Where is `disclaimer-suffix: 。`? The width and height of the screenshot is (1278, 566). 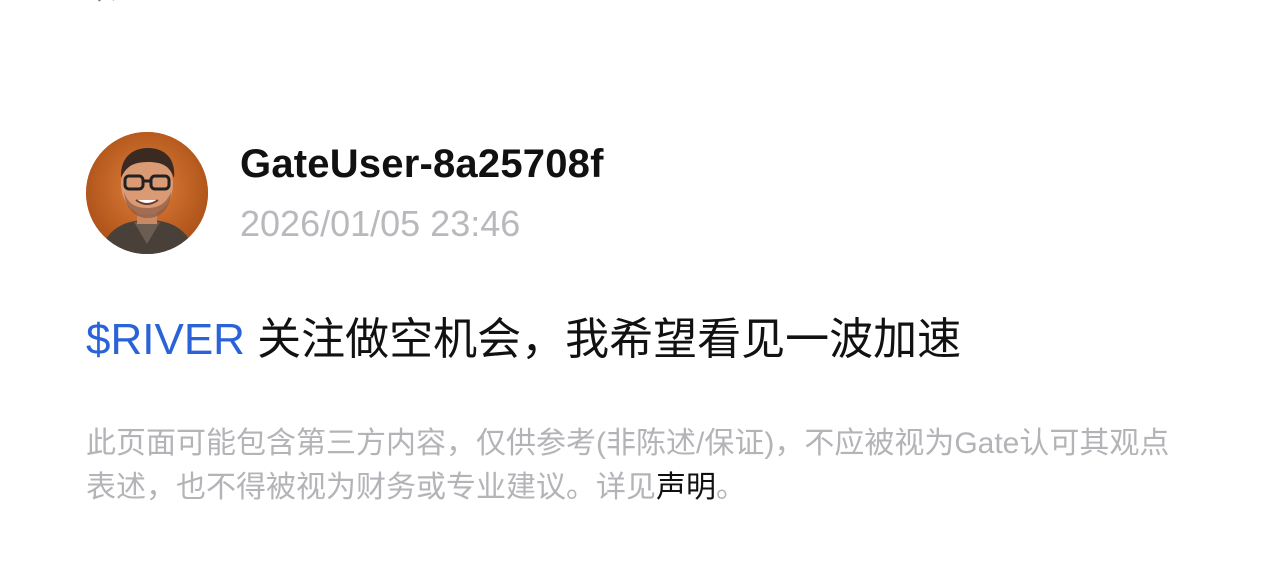
disclaimer-suffix: 。 is located at coordinates (731, 487).